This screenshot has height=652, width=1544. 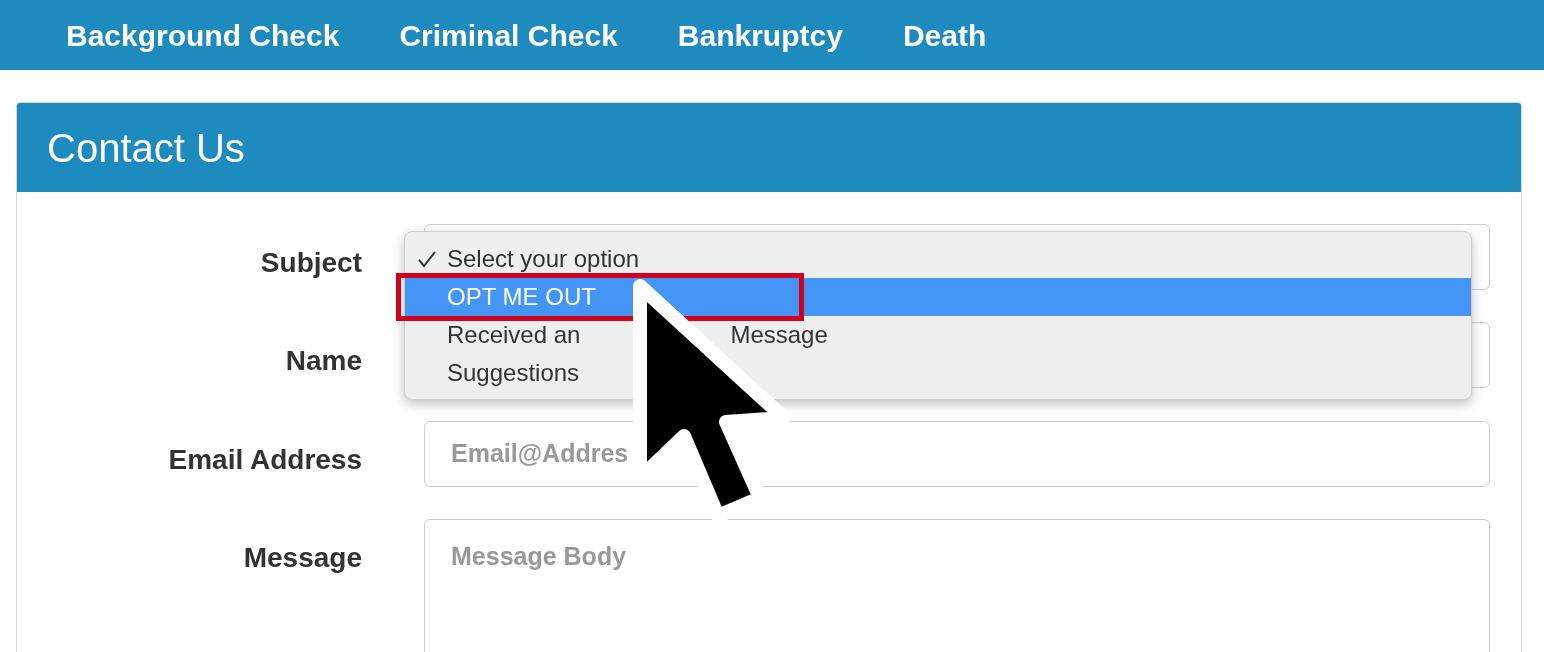 I want to click on message-field: Message Body, so click(x=957, y=585).